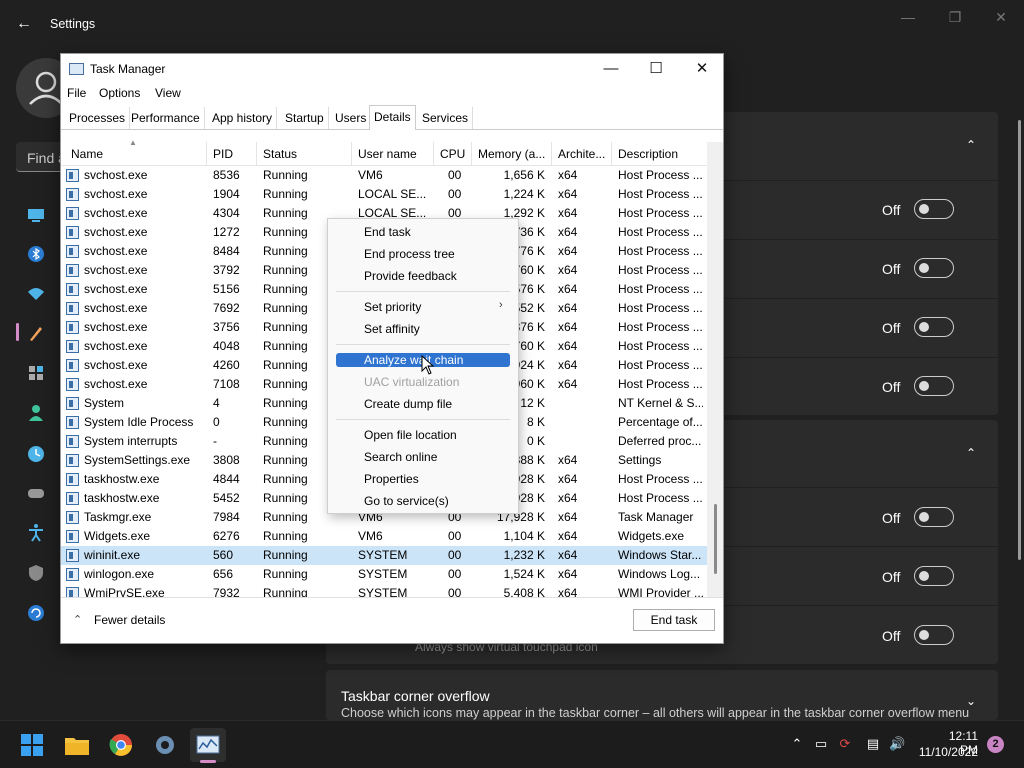 The image size is (1024, 768). I want to click on privacy-security-icon, so click(36, 573).